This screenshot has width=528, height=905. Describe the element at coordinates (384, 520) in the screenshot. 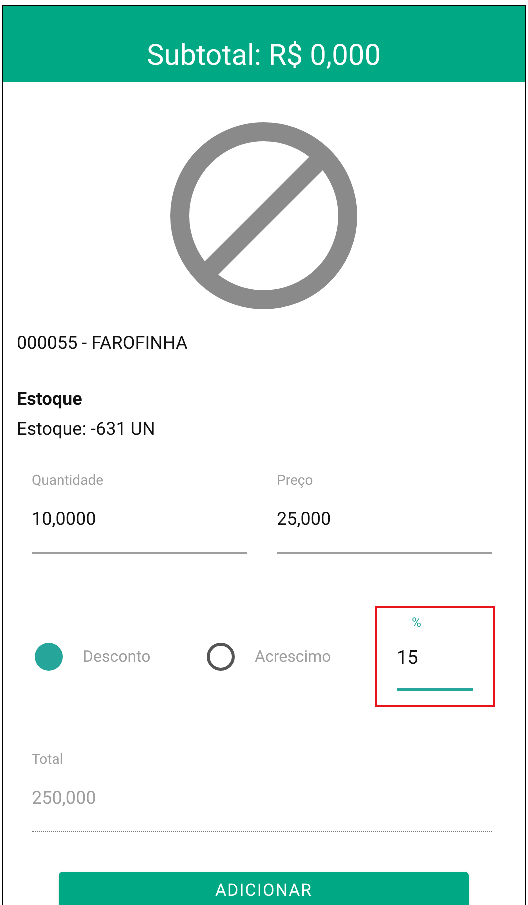

I see `field-input: 25,000` at that location.